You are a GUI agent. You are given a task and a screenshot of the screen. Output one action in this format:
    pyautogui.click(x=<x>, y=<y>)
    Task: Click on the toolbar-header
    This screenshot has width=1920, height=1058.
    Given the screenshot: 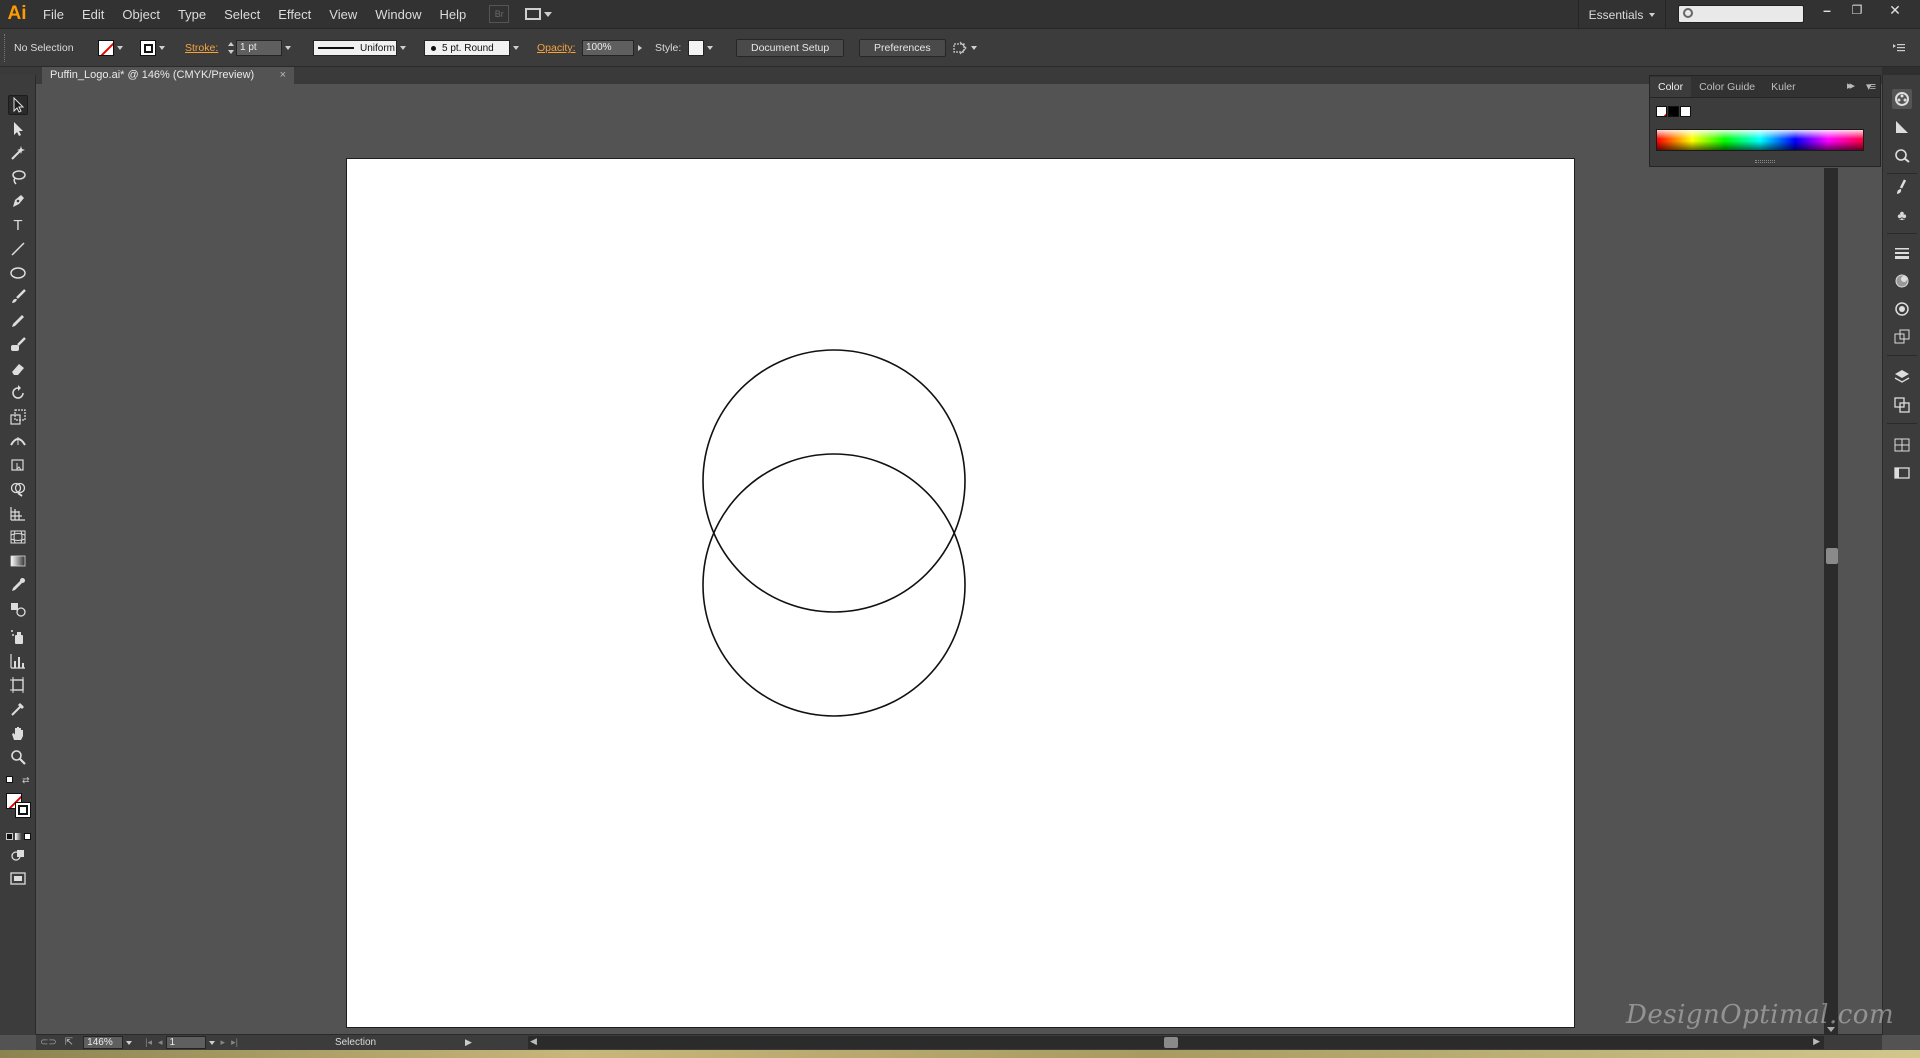 What is the action you would take?
    pyautogui.click(x=18, y=71)
    